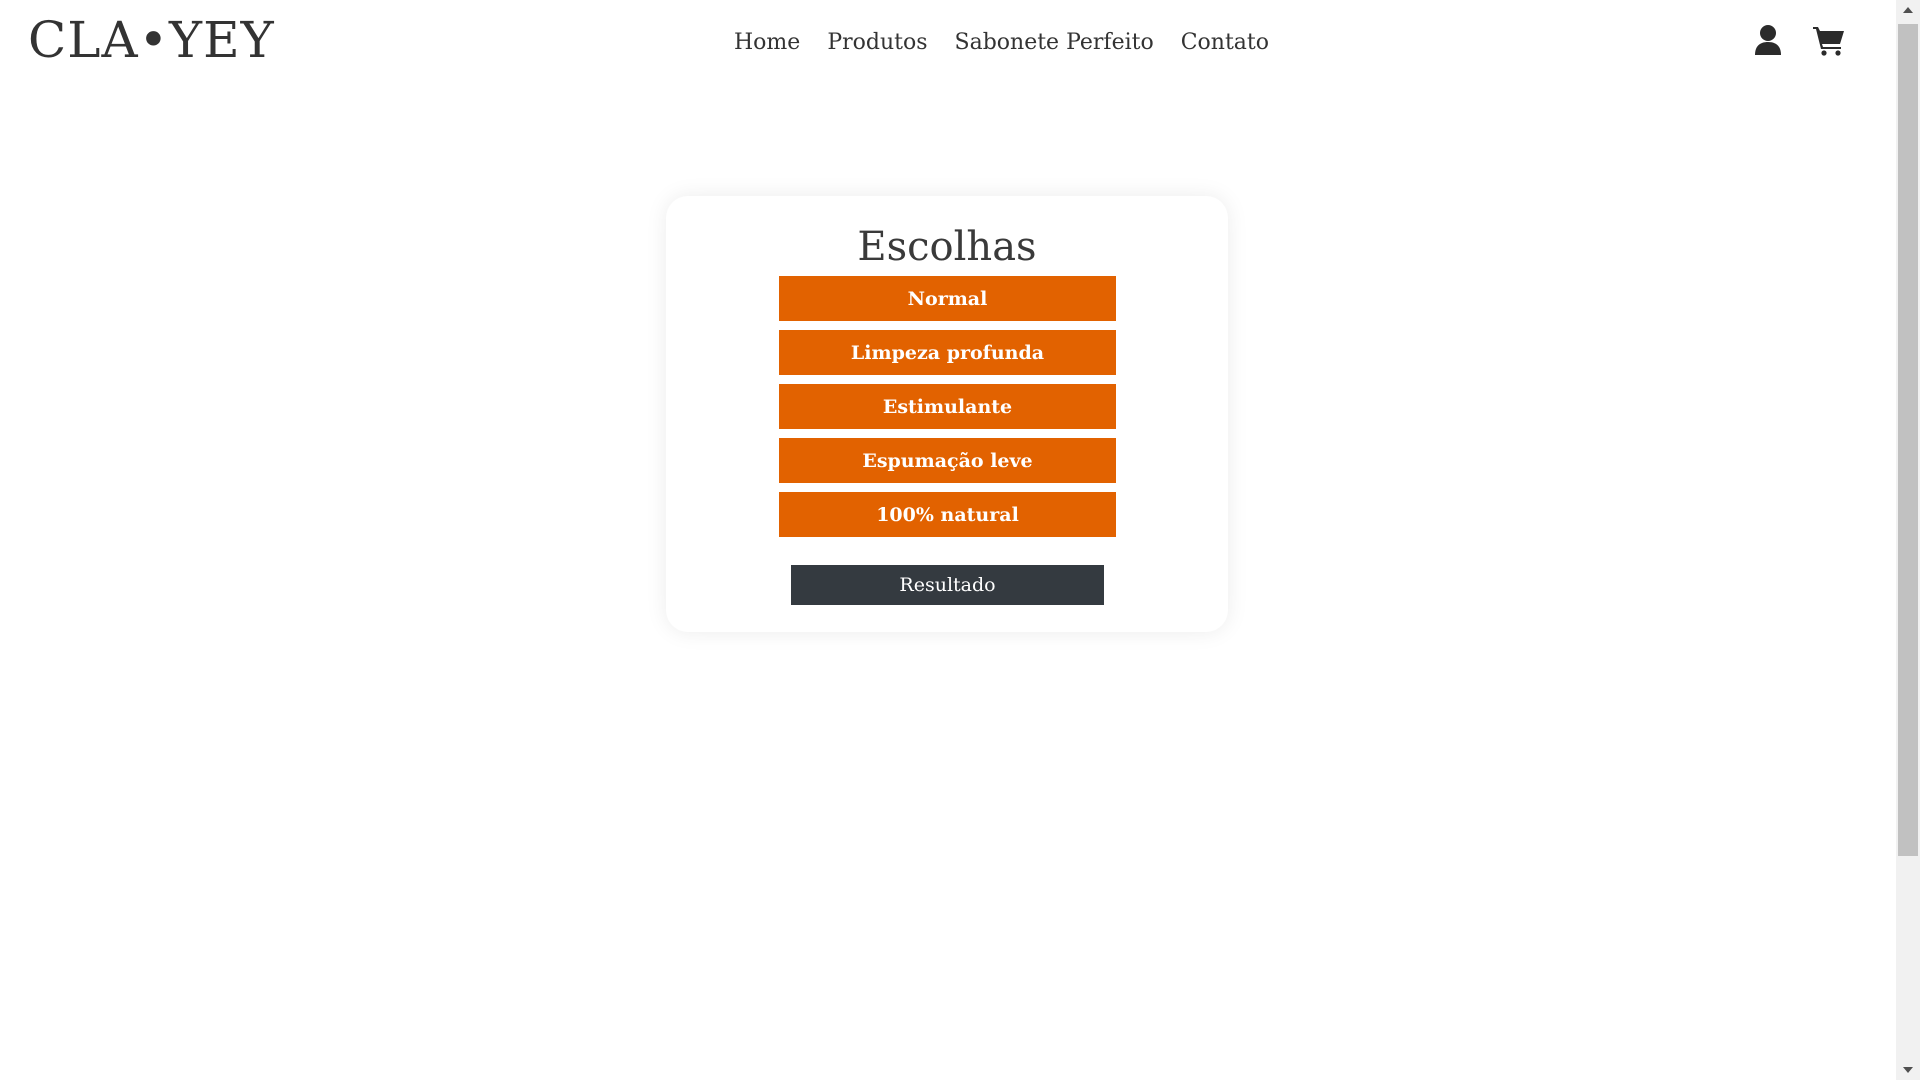  What do you see at coordinates (1225, 43) in the screenshot?
I see `nav-contato: Contato` at bounding box center [1225, 43].